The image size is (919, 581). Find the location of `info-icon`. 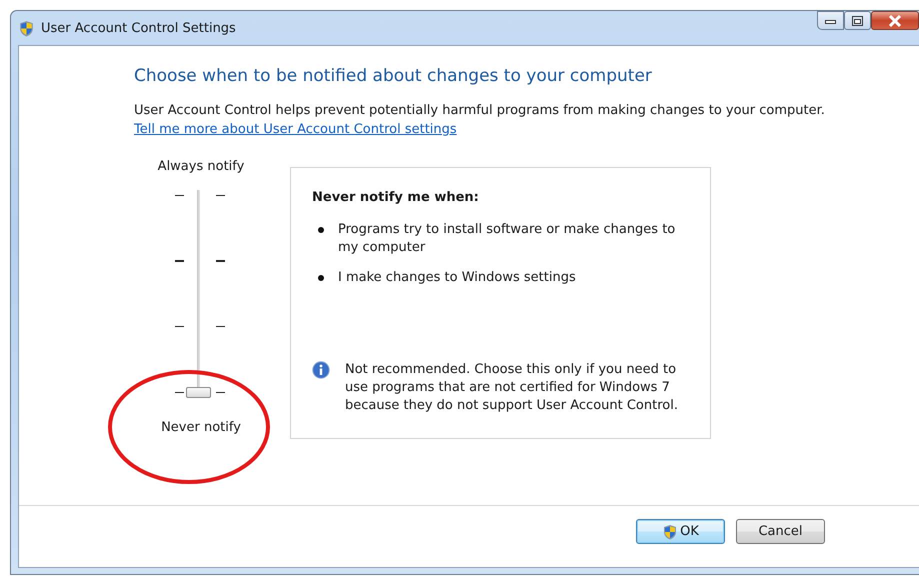

info-icon is located at coordinates (321, 370).